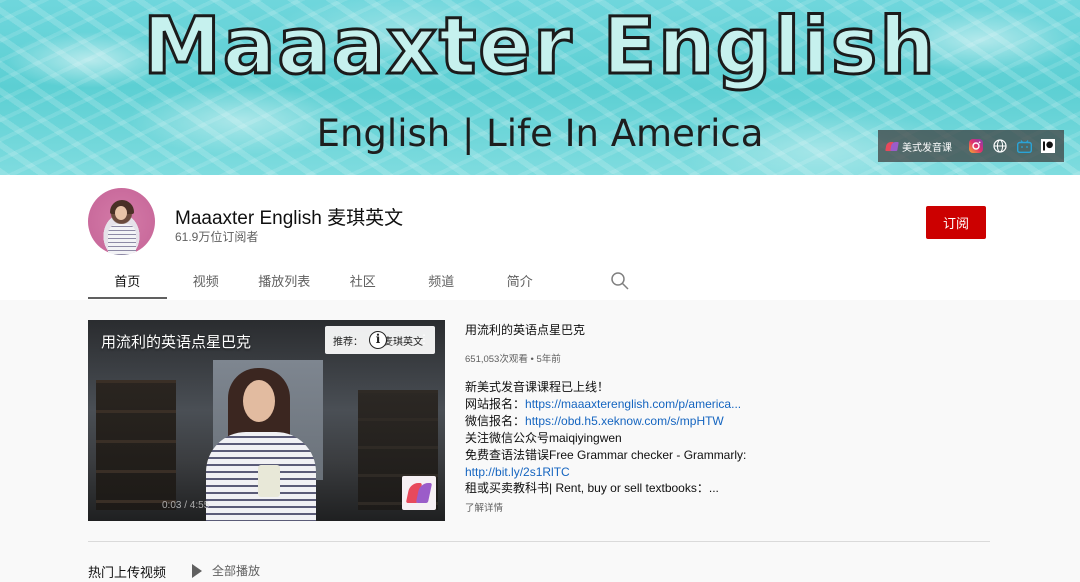 This screenshot has height=582, width=1080. Describe the element at coordinates (892, 146) in the screenshot. I see `channel-logo-icon` at that location.